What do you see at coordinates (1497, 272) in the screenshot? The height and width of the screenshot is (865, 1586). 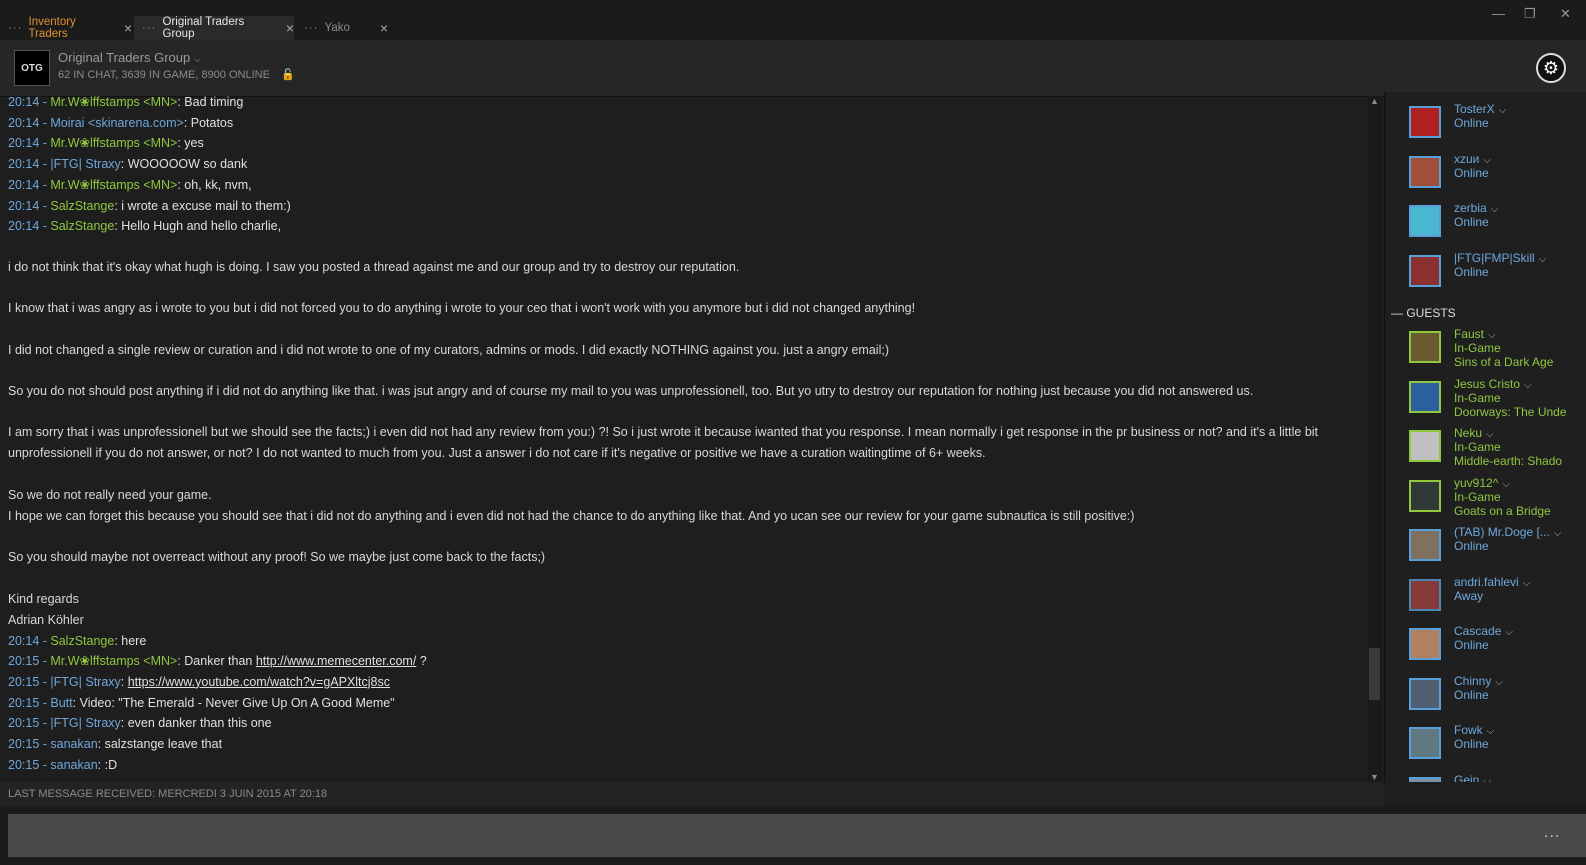 I see `friend-entry: |FTG|FMP|Skill ⌵ Online` at bounding box center [1497, 272].